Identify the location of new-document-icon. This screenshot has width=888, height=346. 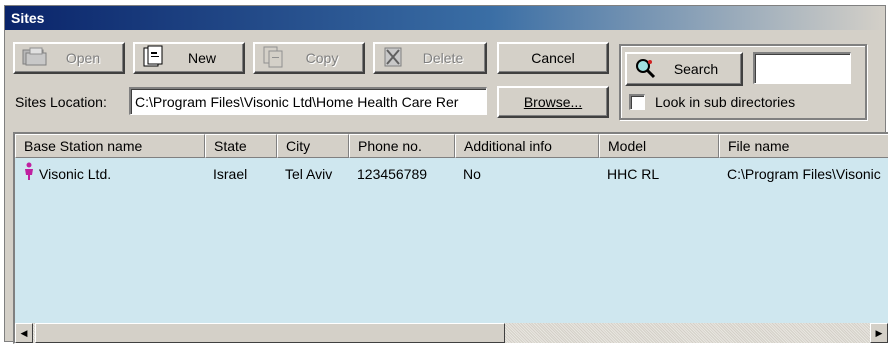
(154, 58).